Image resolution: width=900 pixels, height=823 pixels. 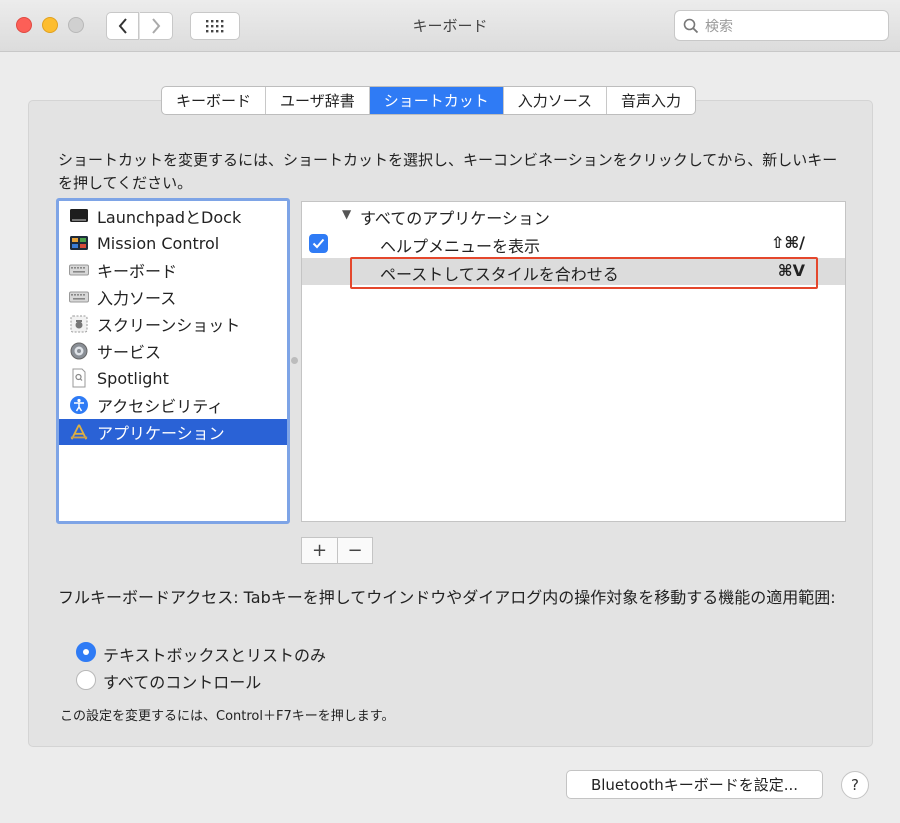 I want to click on category-label: サービス, so click(x=129, y=352).